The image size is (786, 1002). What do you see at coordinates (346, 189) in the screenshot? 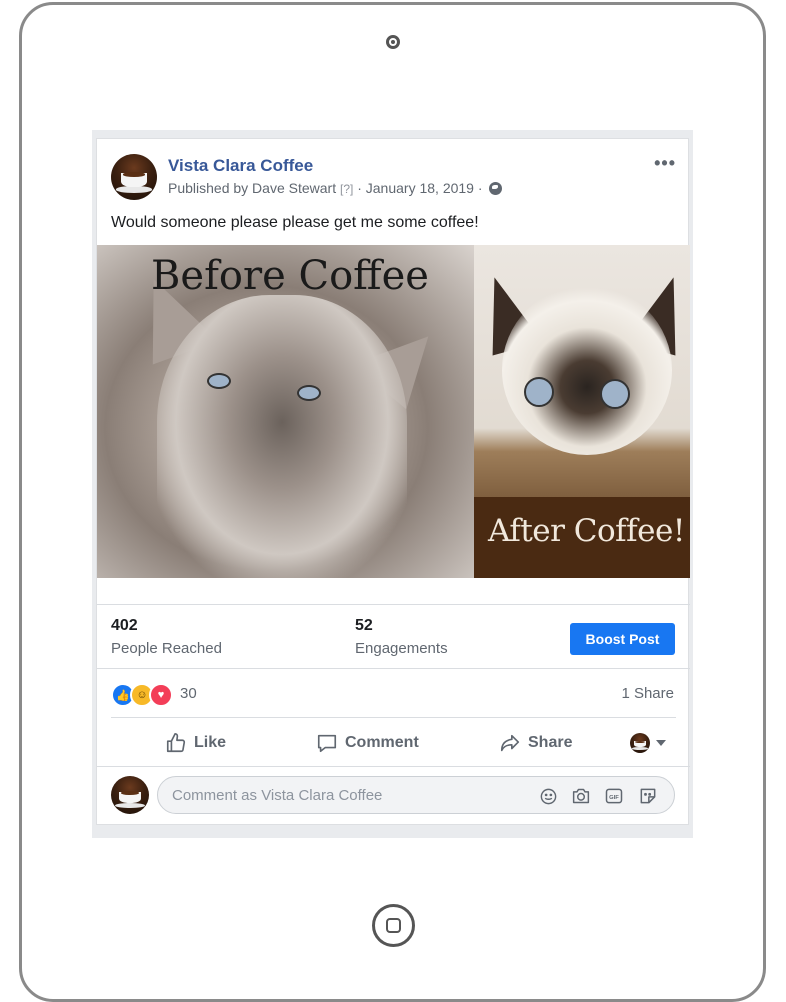
I see `help-marker: [?]` at bounding box center [346, 189].